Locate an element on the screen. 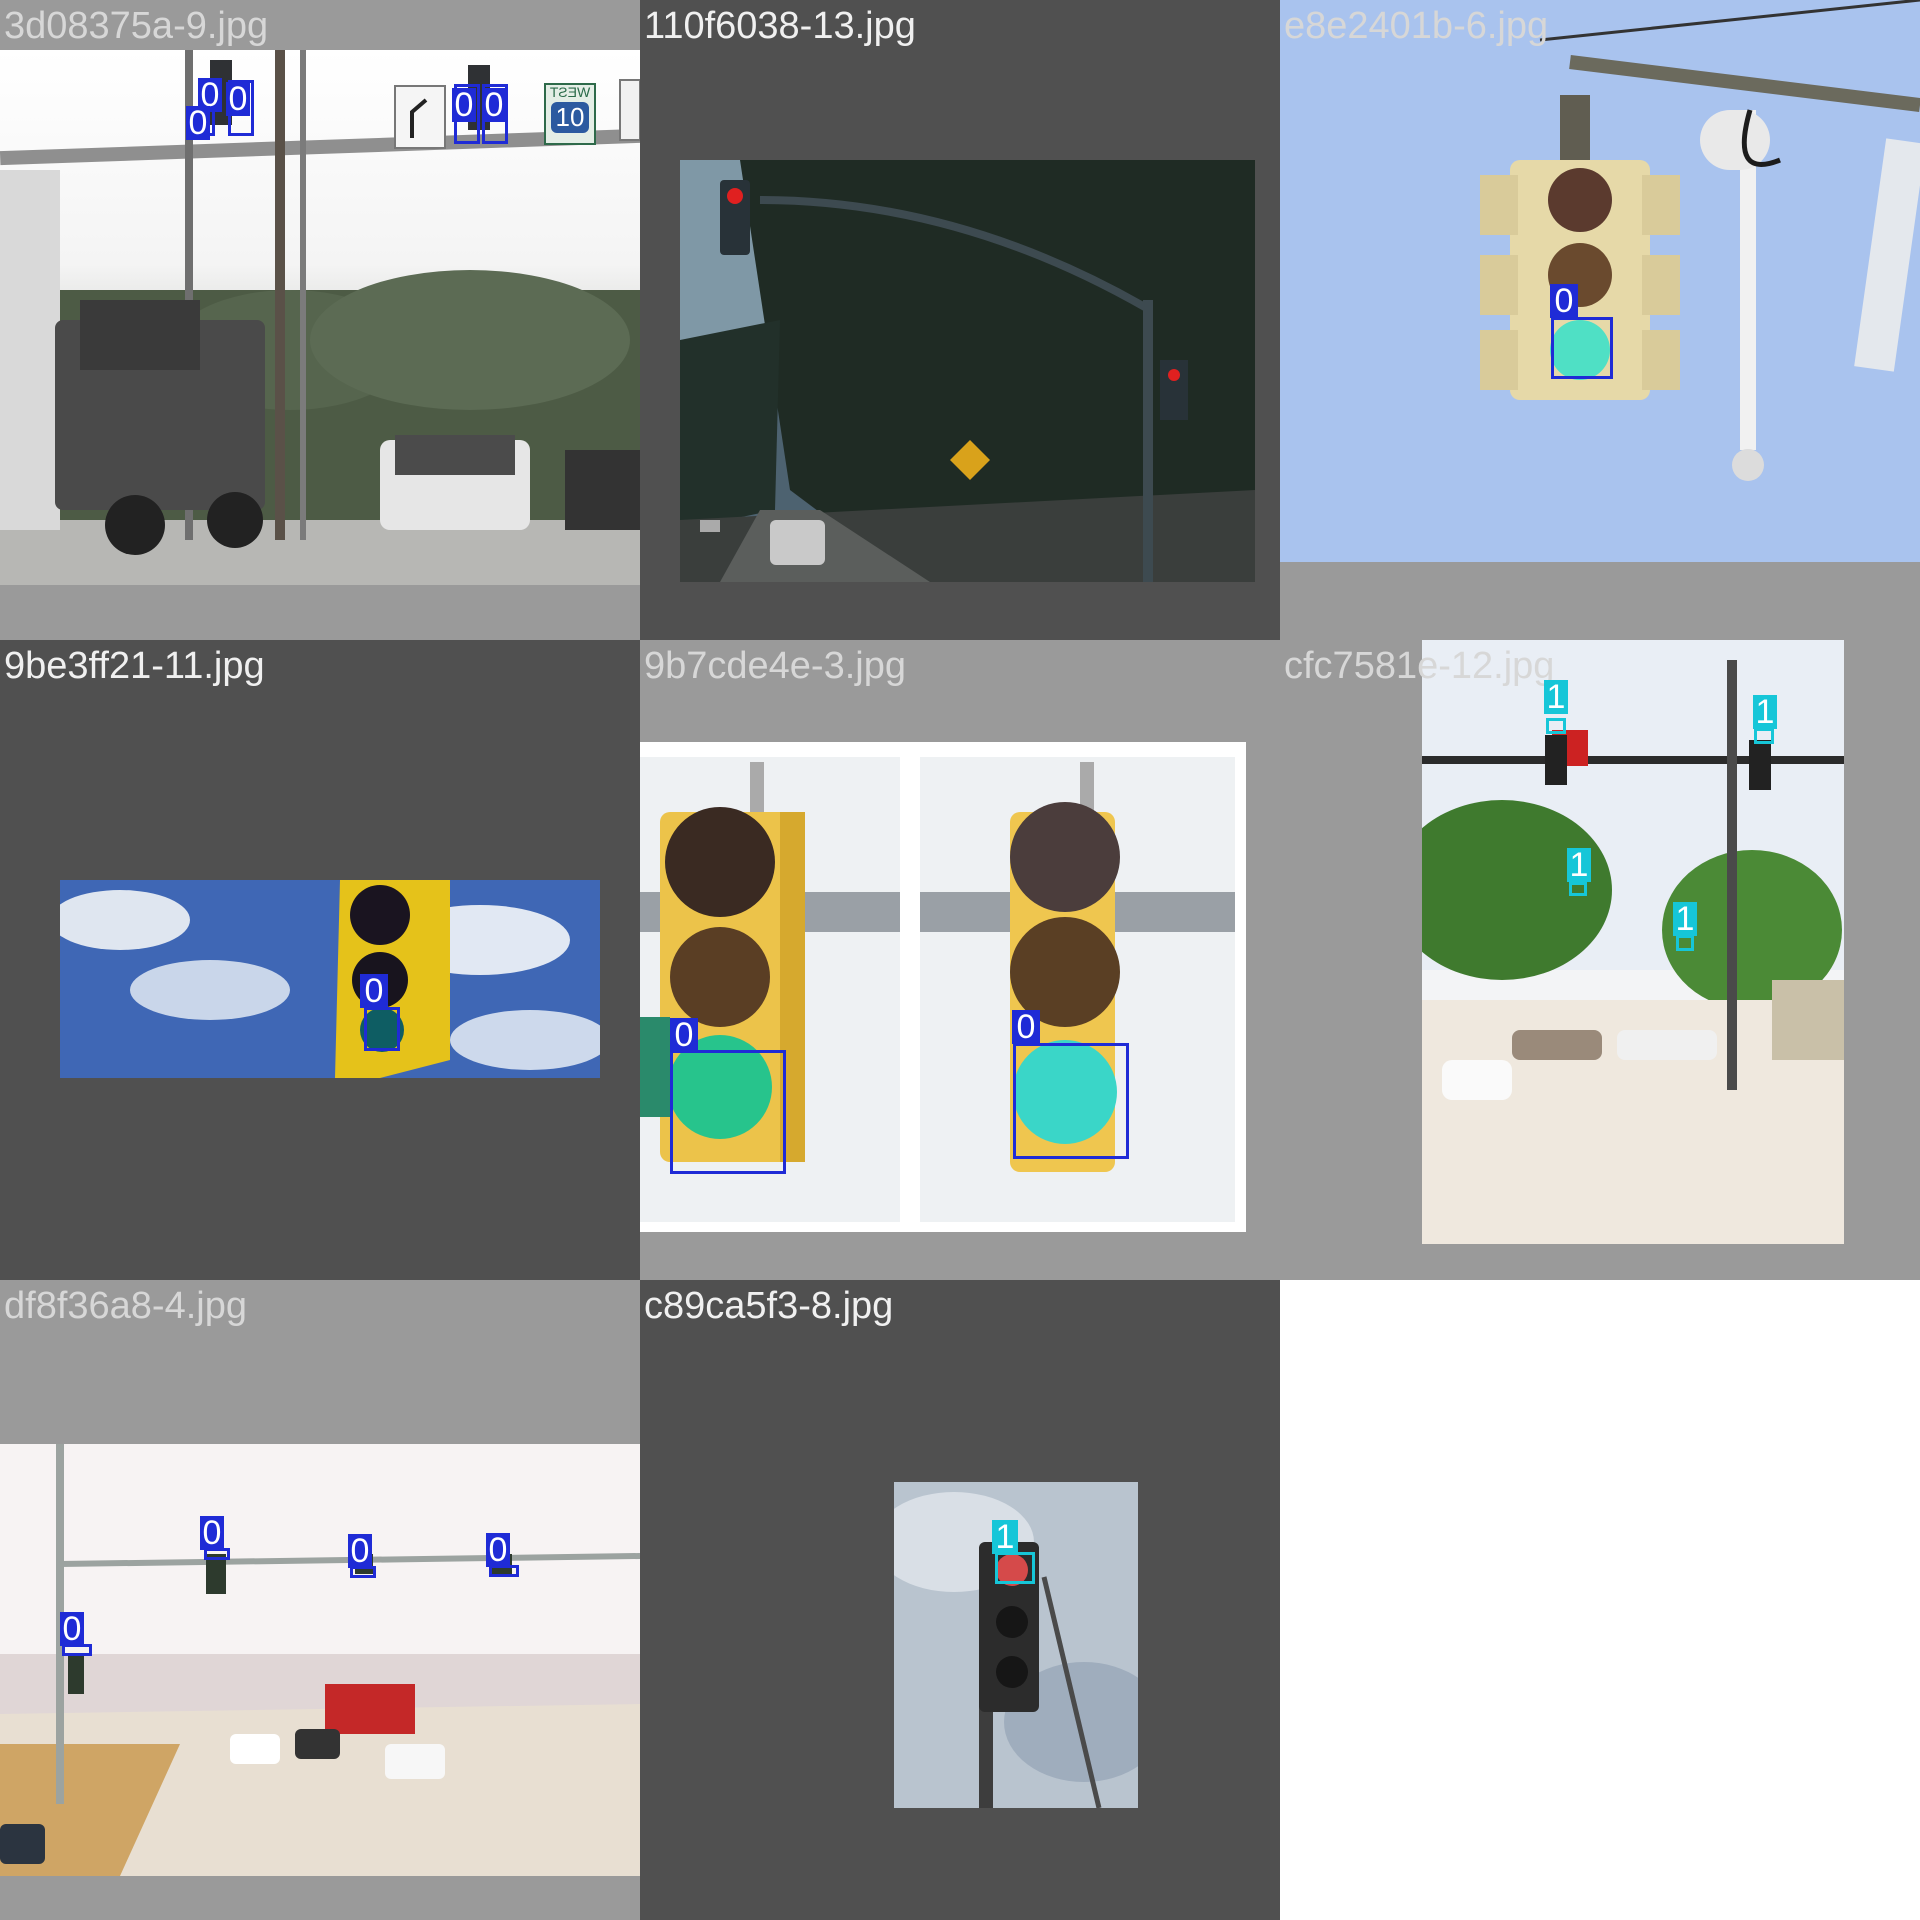 The height and width of the screenshot is (1920, 1920). filename-label: 3d08375a-9.jpg is located at coordinates (136, 26).